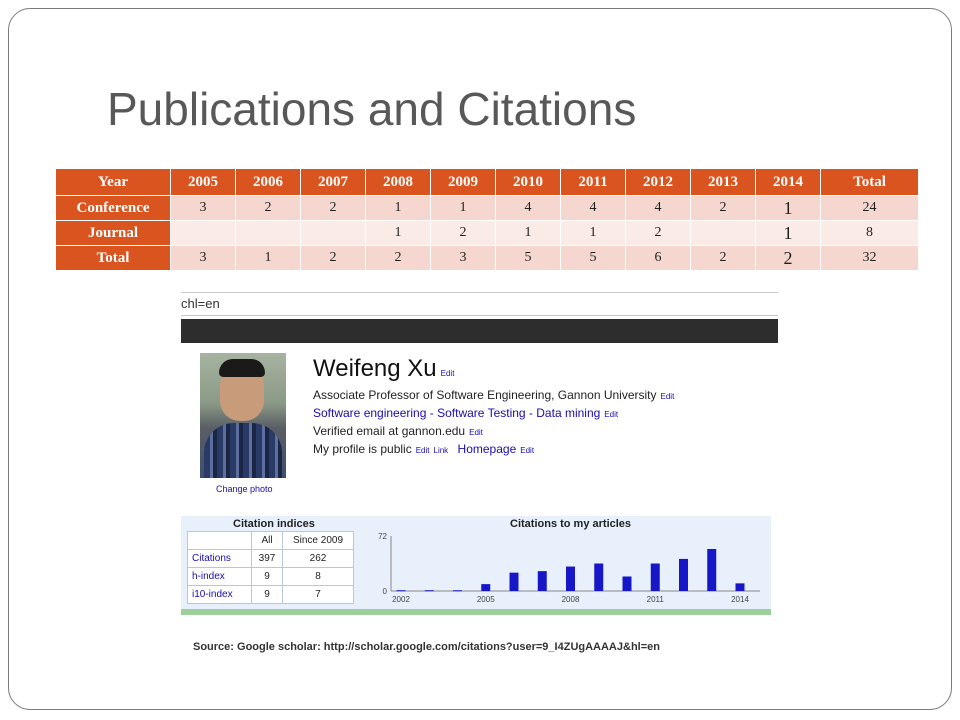 This screenshot has width=960, height=720. Describe the element at coordinates (333, 182) in the screenshot. I see `header-cell: 2007` at that location.